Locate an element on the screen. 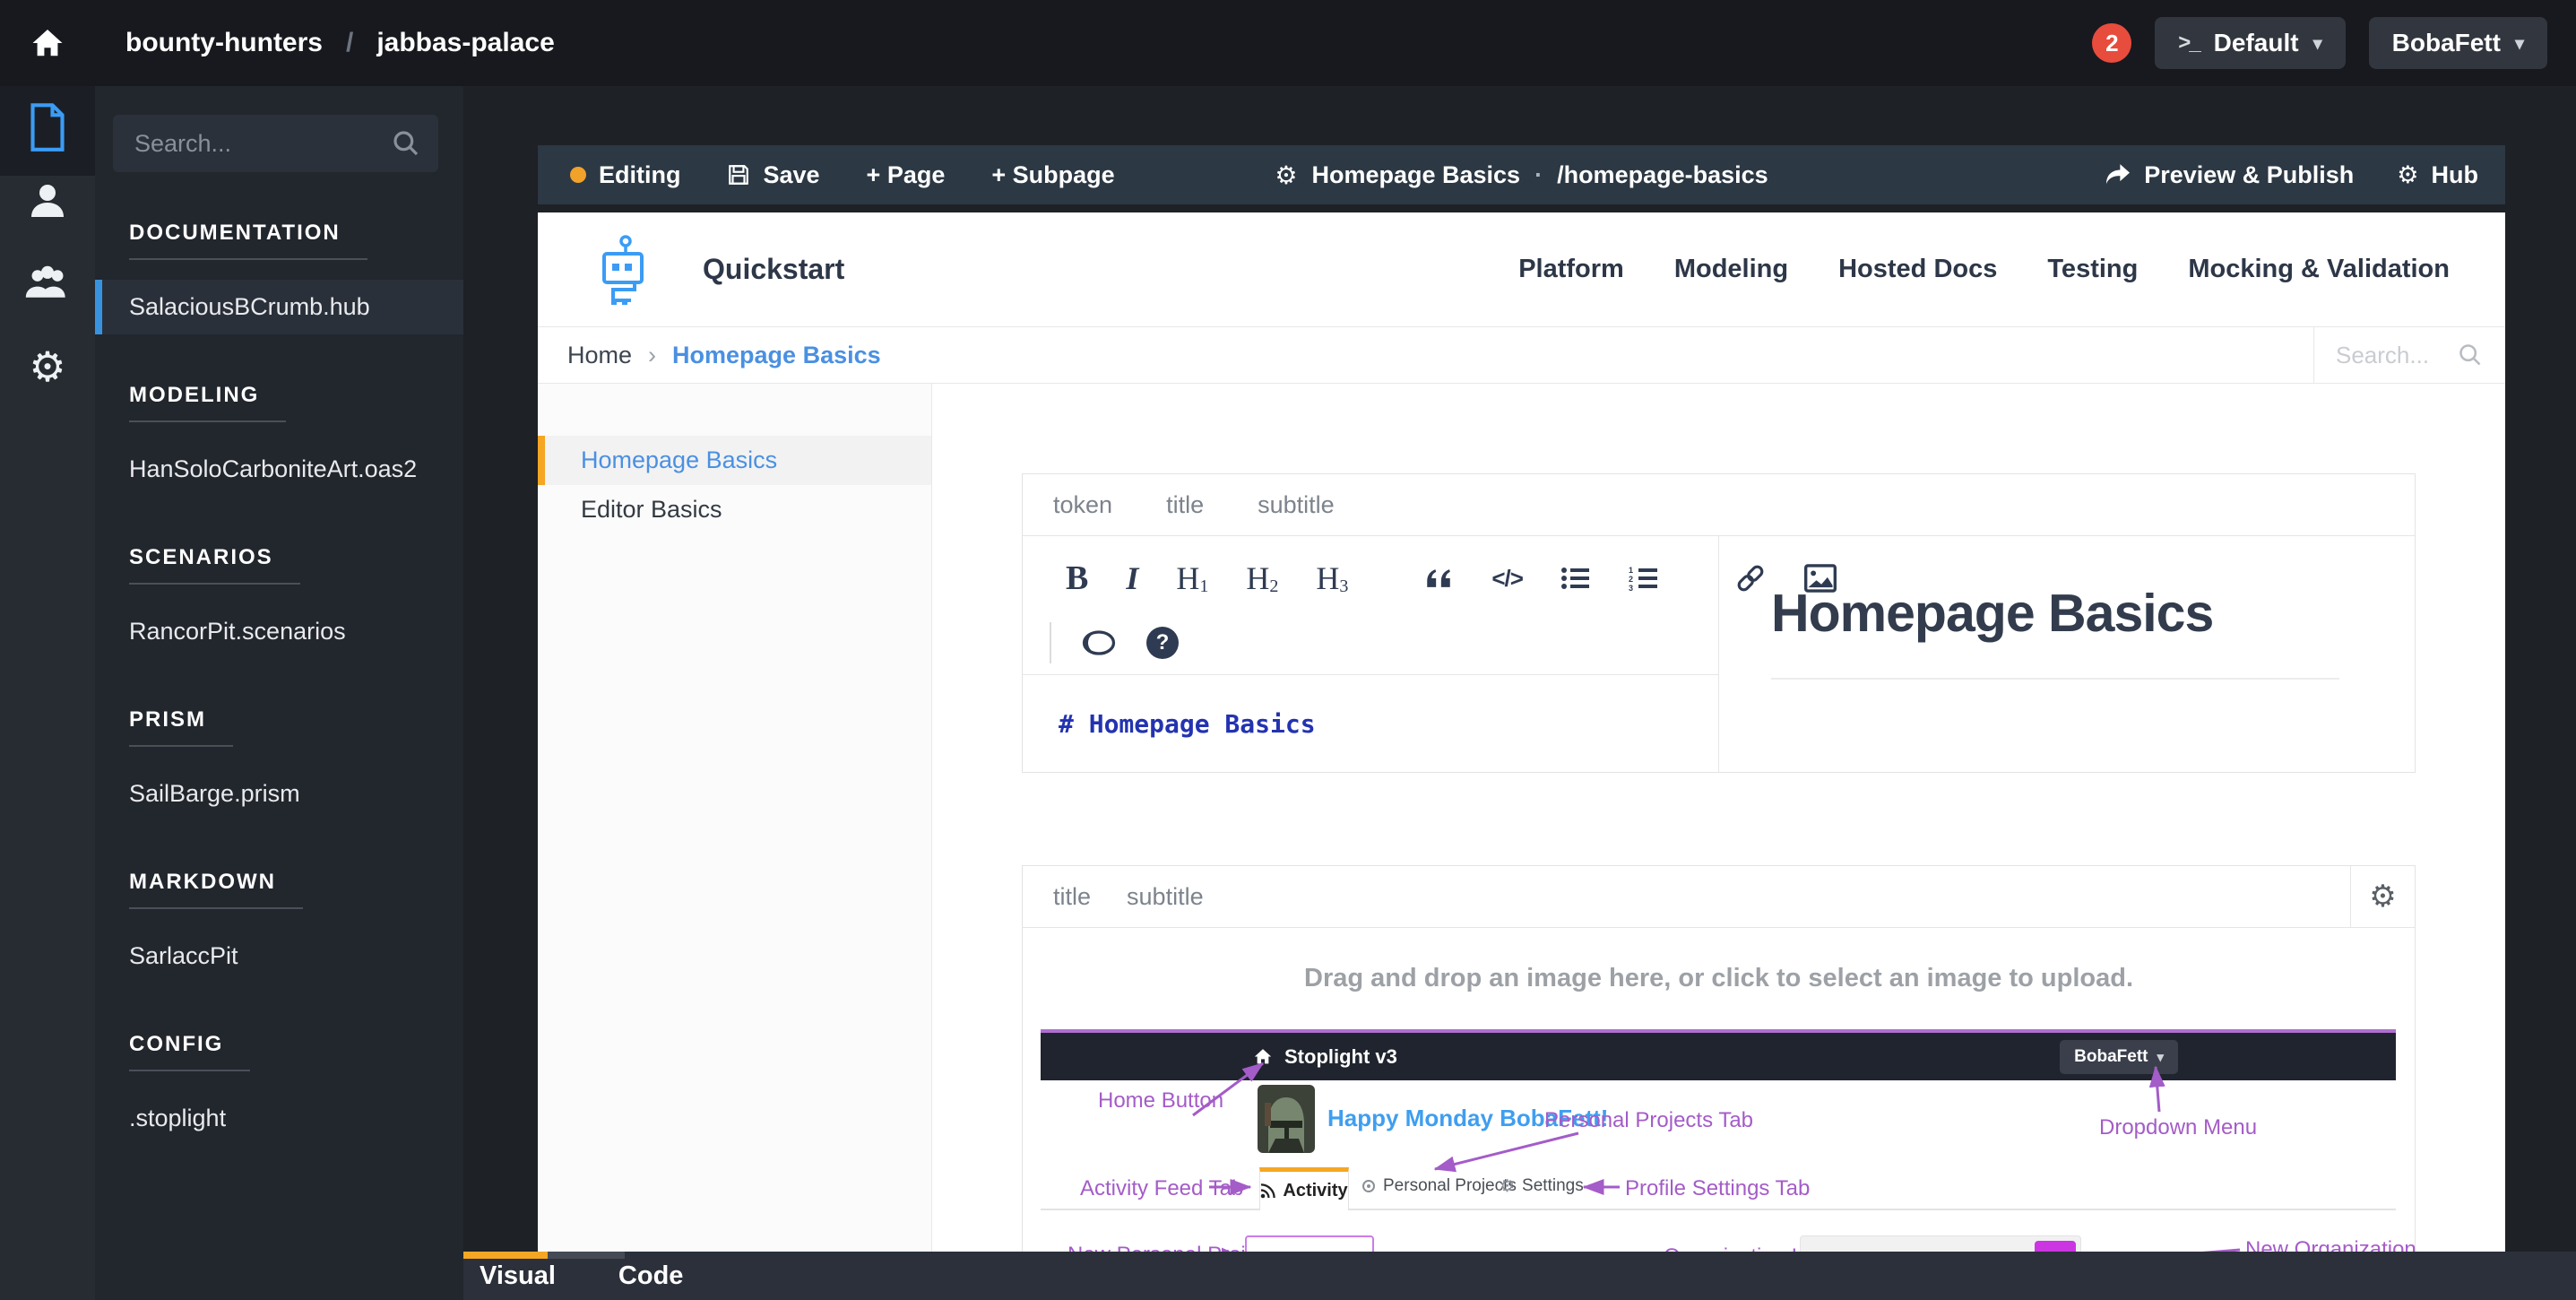 The width and height of the screenshot is (2576, 1300). toc-item-editor-basics: Editor Basics is located at coordinates (734, 509).